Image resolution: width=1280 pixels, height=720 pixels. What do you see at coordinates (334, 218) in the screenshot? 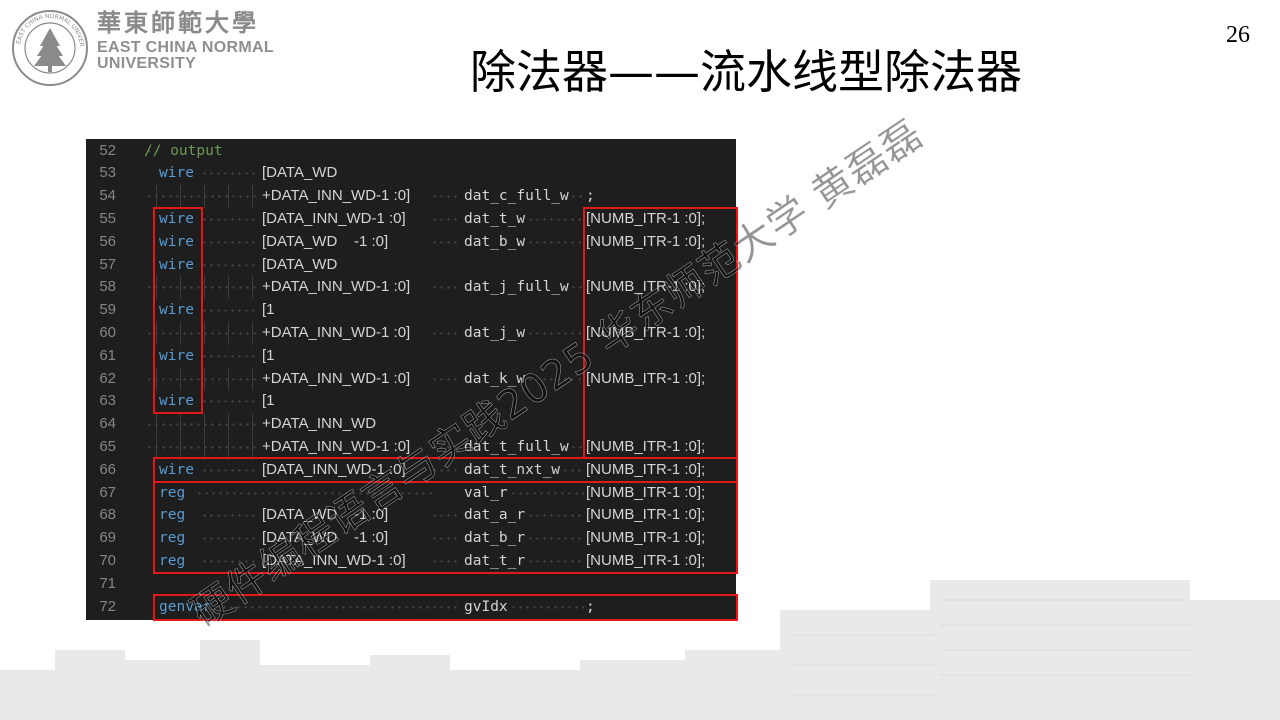
I see `code-bit-range: [DATA_INN_WD-1 :0]` at bounding box center [334, 218].